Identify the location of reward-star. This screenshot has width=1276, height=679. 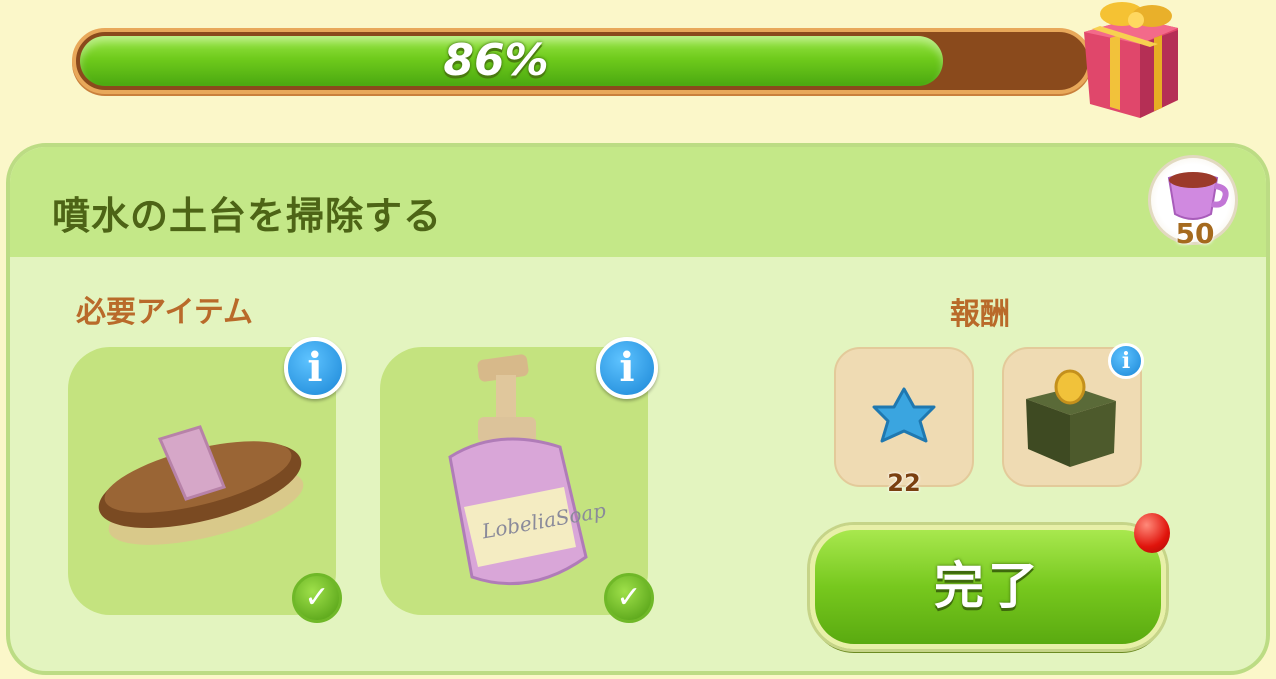
(904, 417).